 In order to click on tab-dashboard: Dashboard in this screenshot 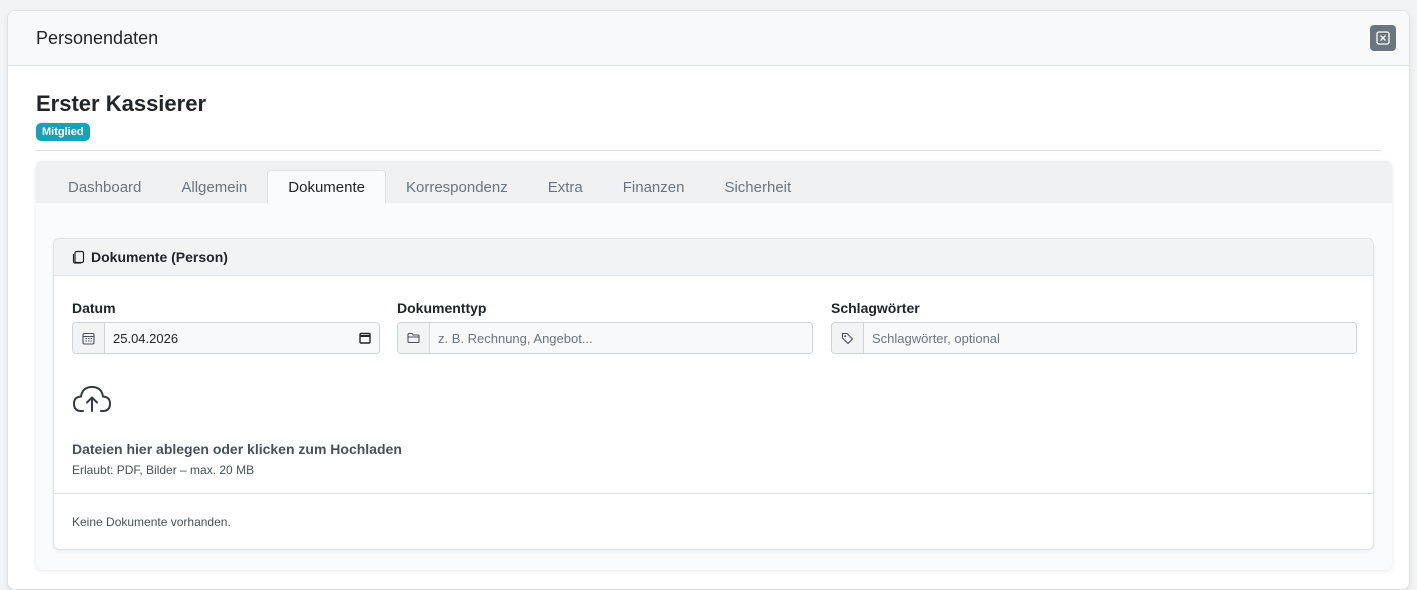, I will do `click(104, 187)`.